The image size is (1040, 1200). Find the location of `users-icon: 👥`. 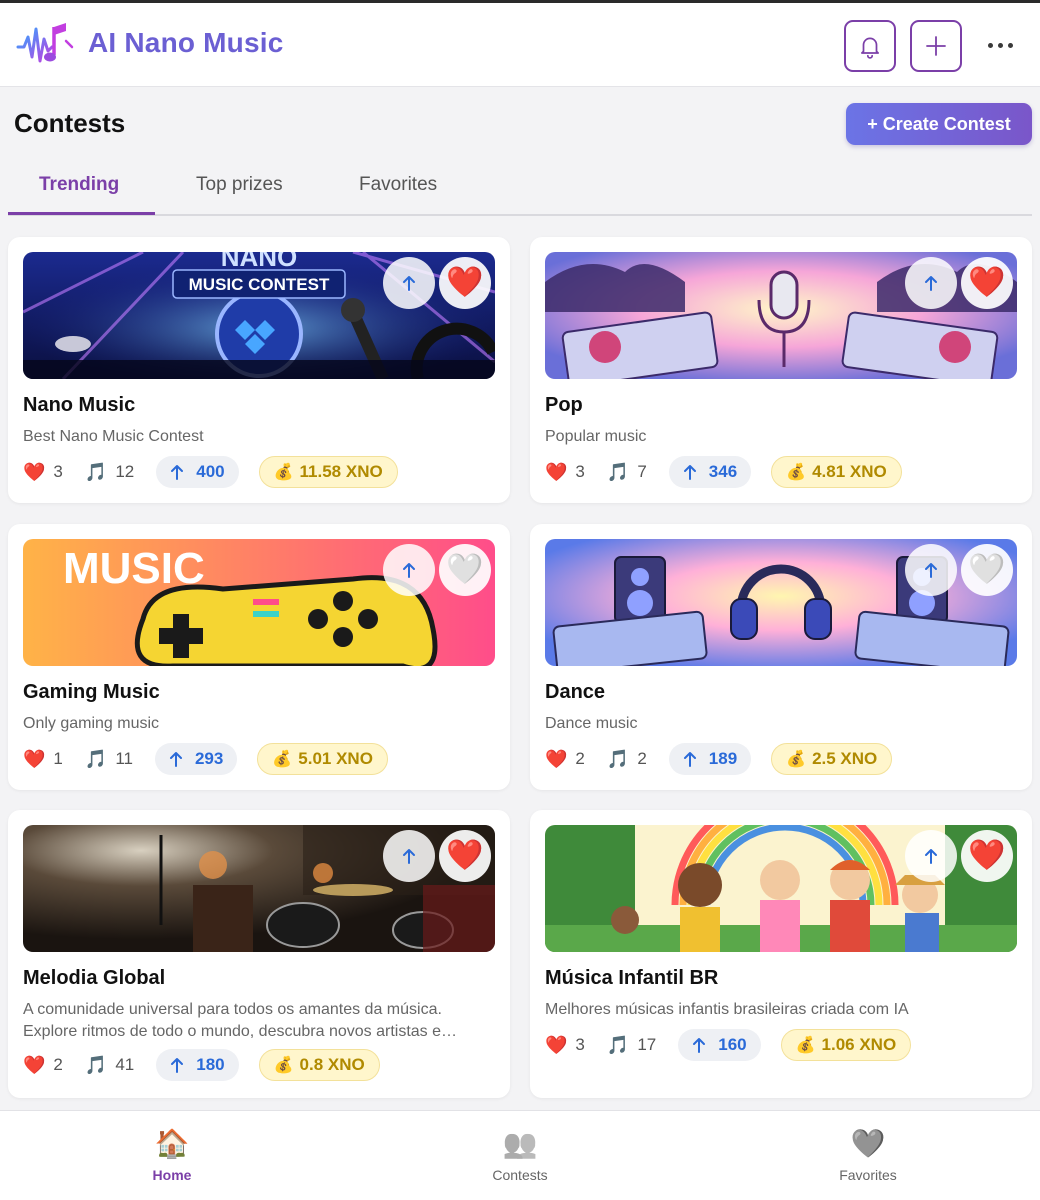

users-icon: 👥 is located at coordinates (520, 1143).